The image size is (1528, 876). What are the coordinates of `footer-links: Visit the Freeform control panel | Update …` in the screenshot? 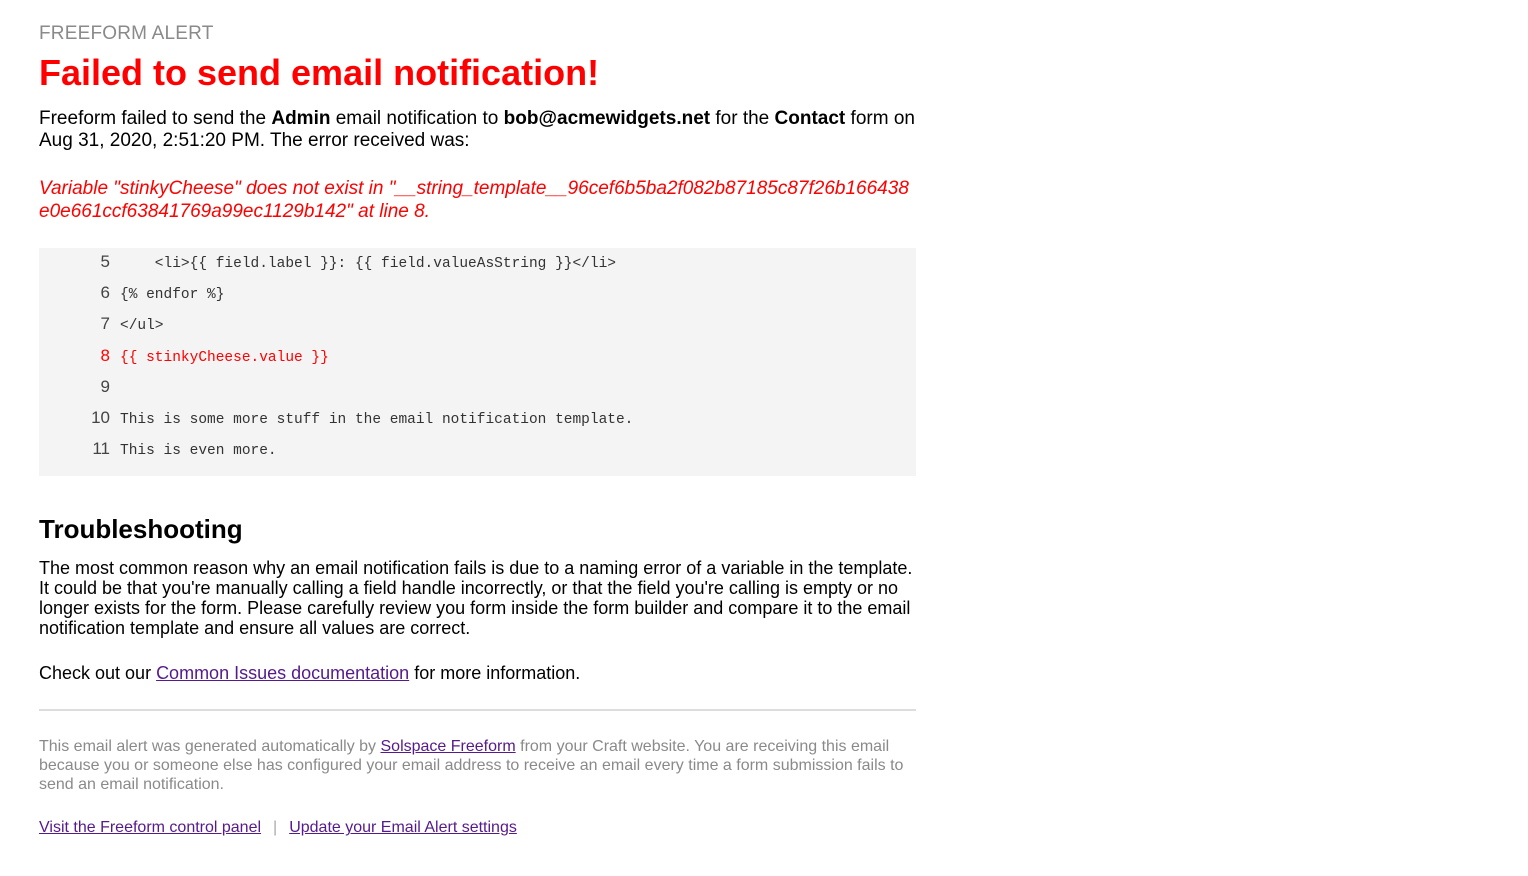 It's located at (477, 828).